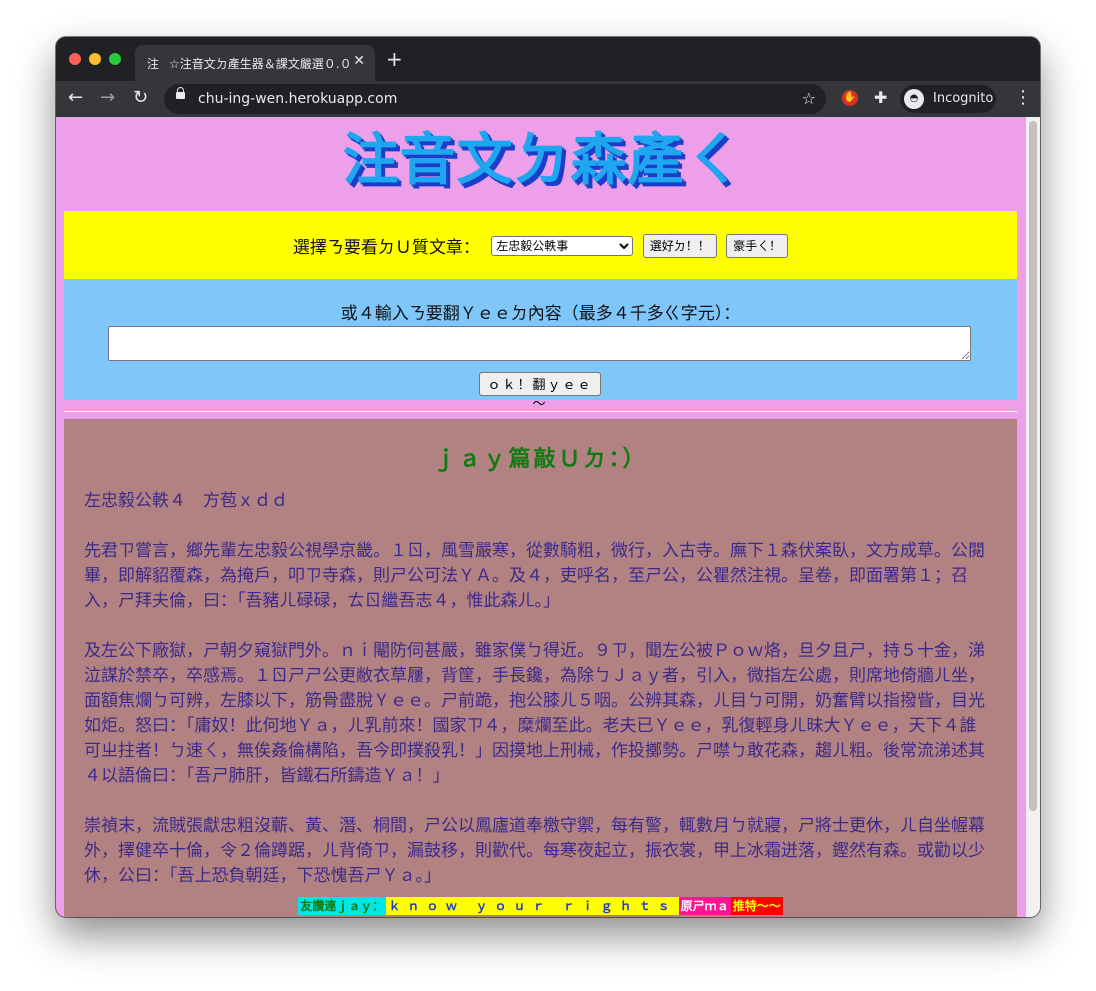 The image size is (1096, 991). Describe the element at coordinates (880, 97) in the screenshot. I see `extensions-puzzle-icon: ✚` at that location.